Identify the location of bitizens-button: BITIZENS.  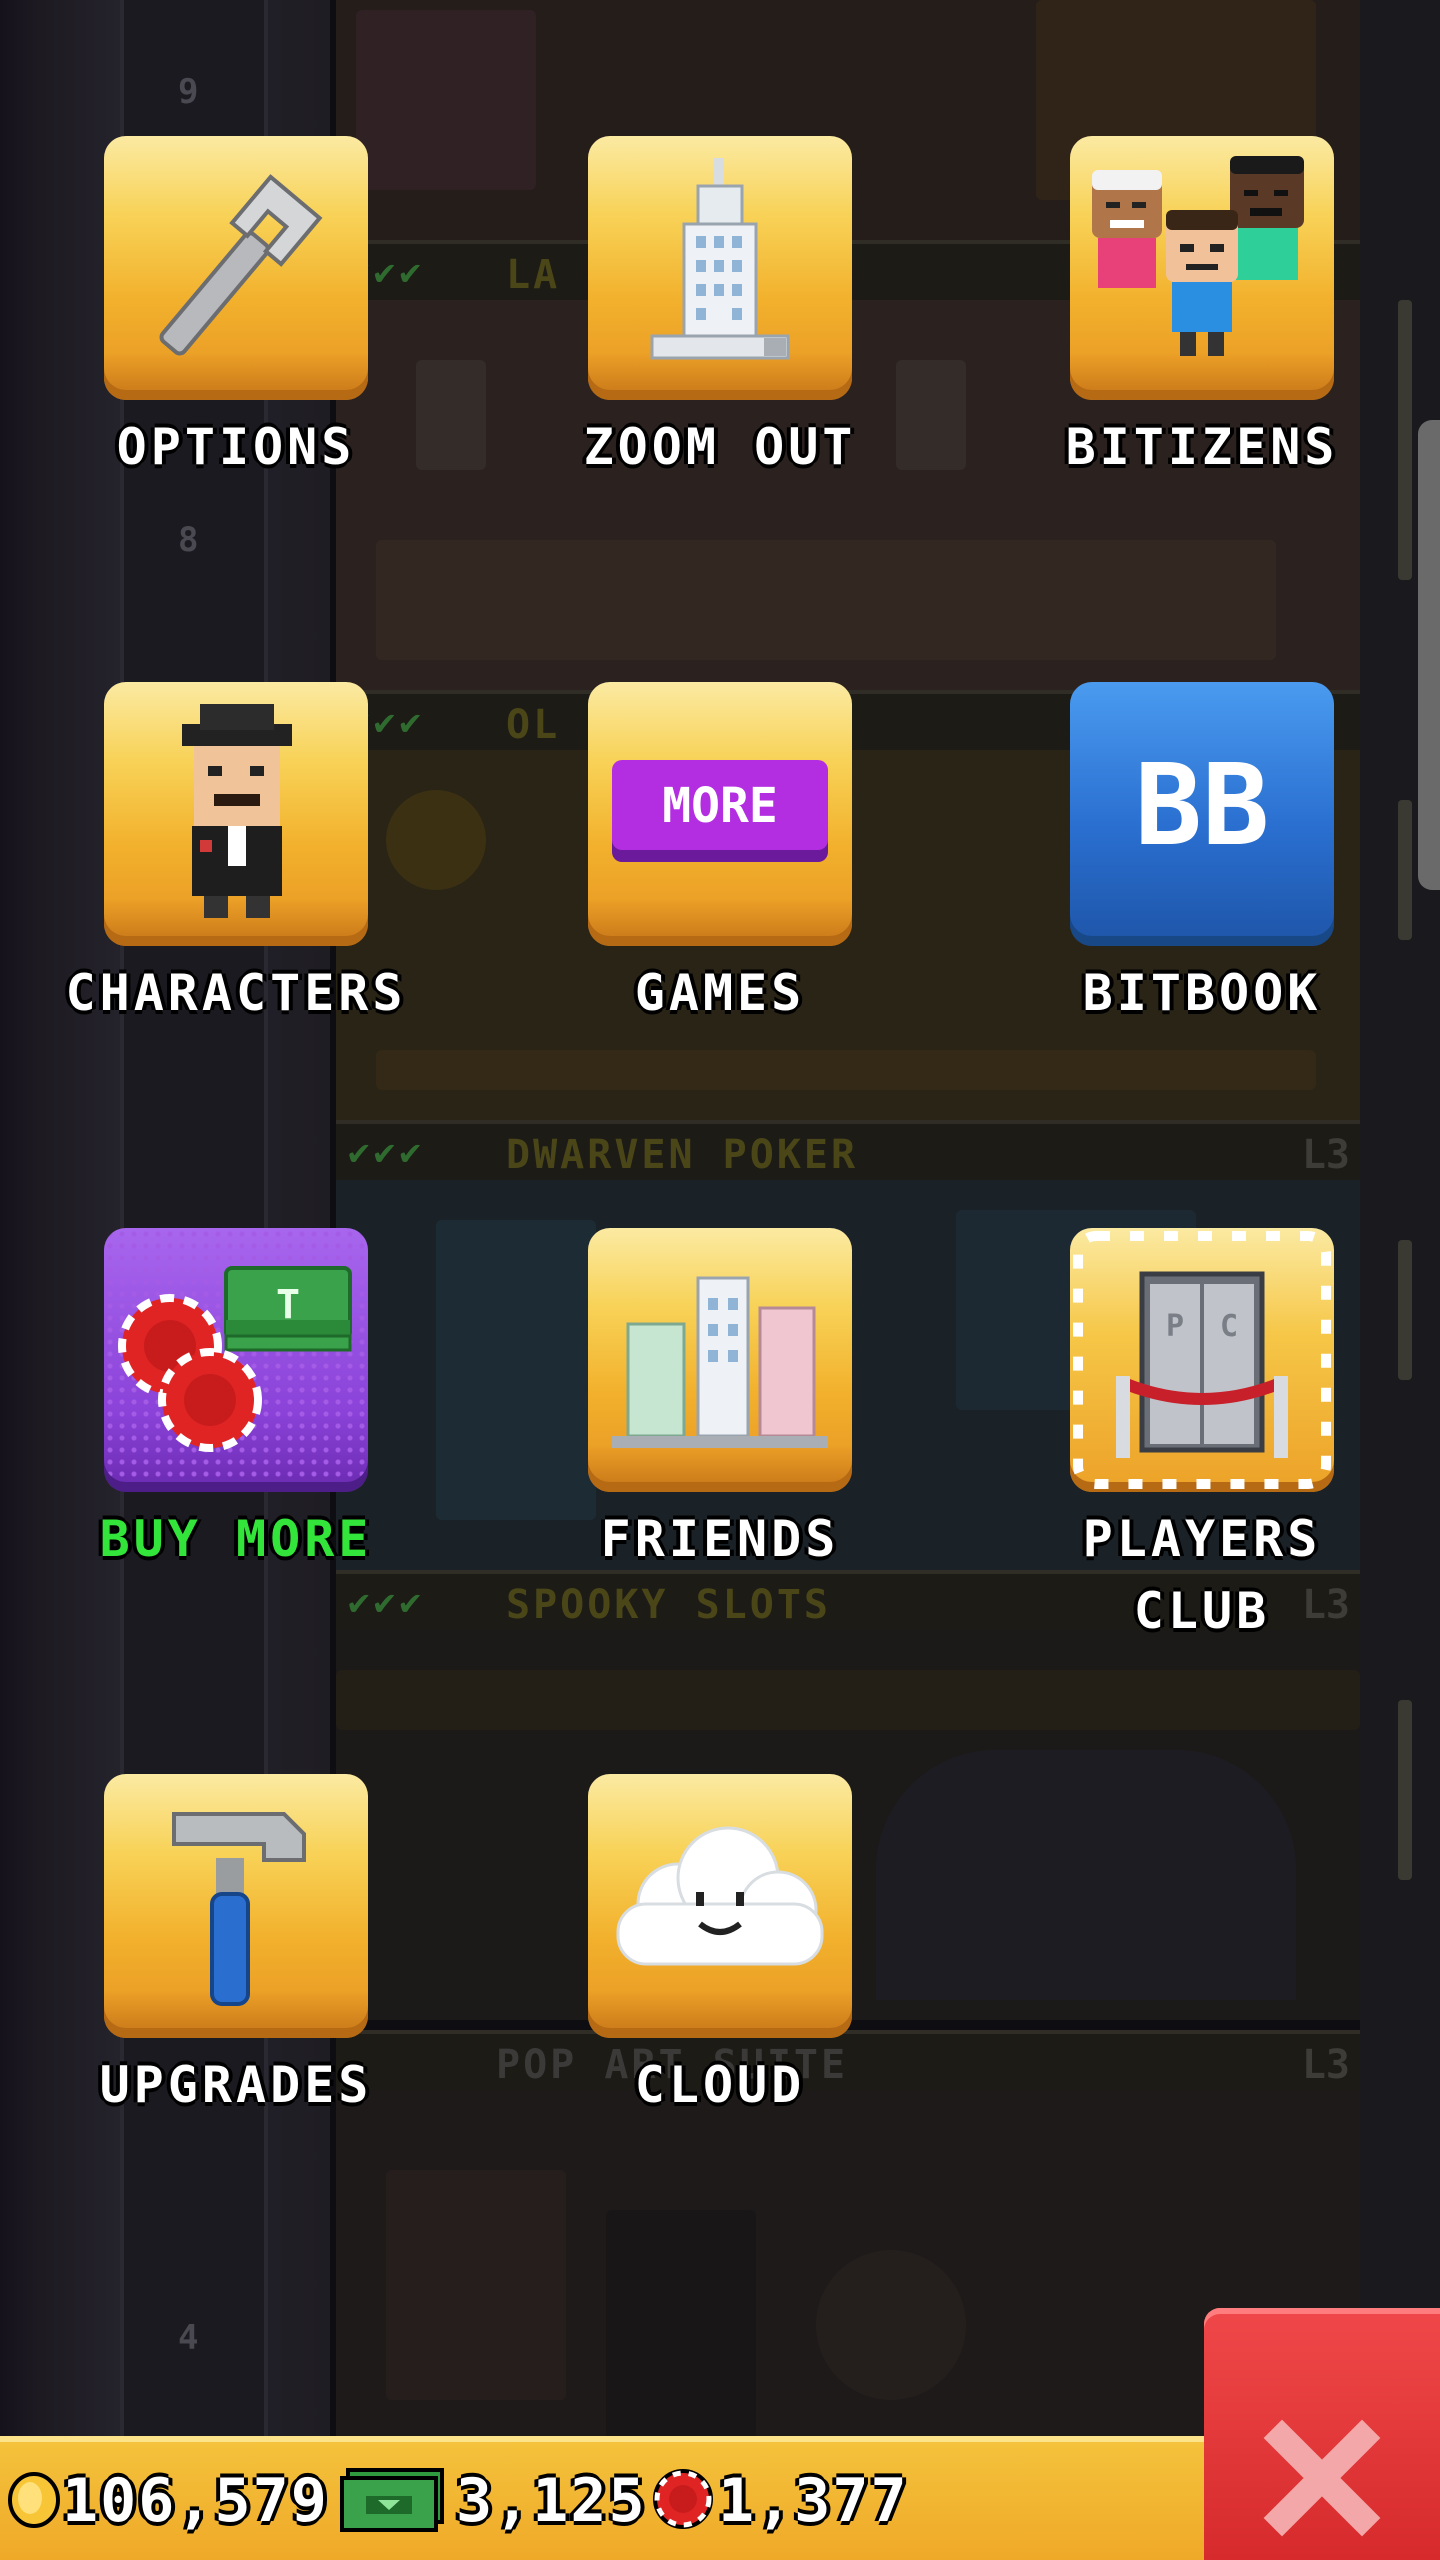
(1200, 306).